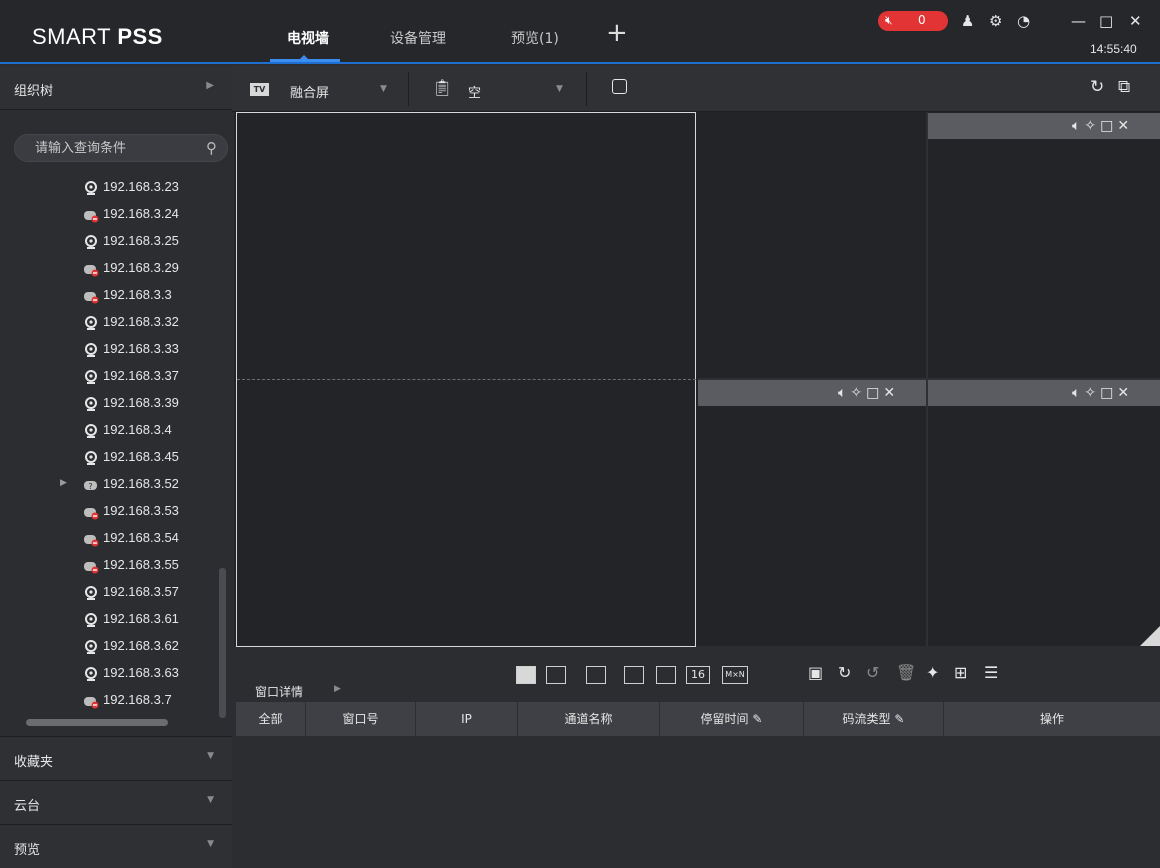  I want to click on device-tree-item: 192.168.3.62, so click(109, 646).